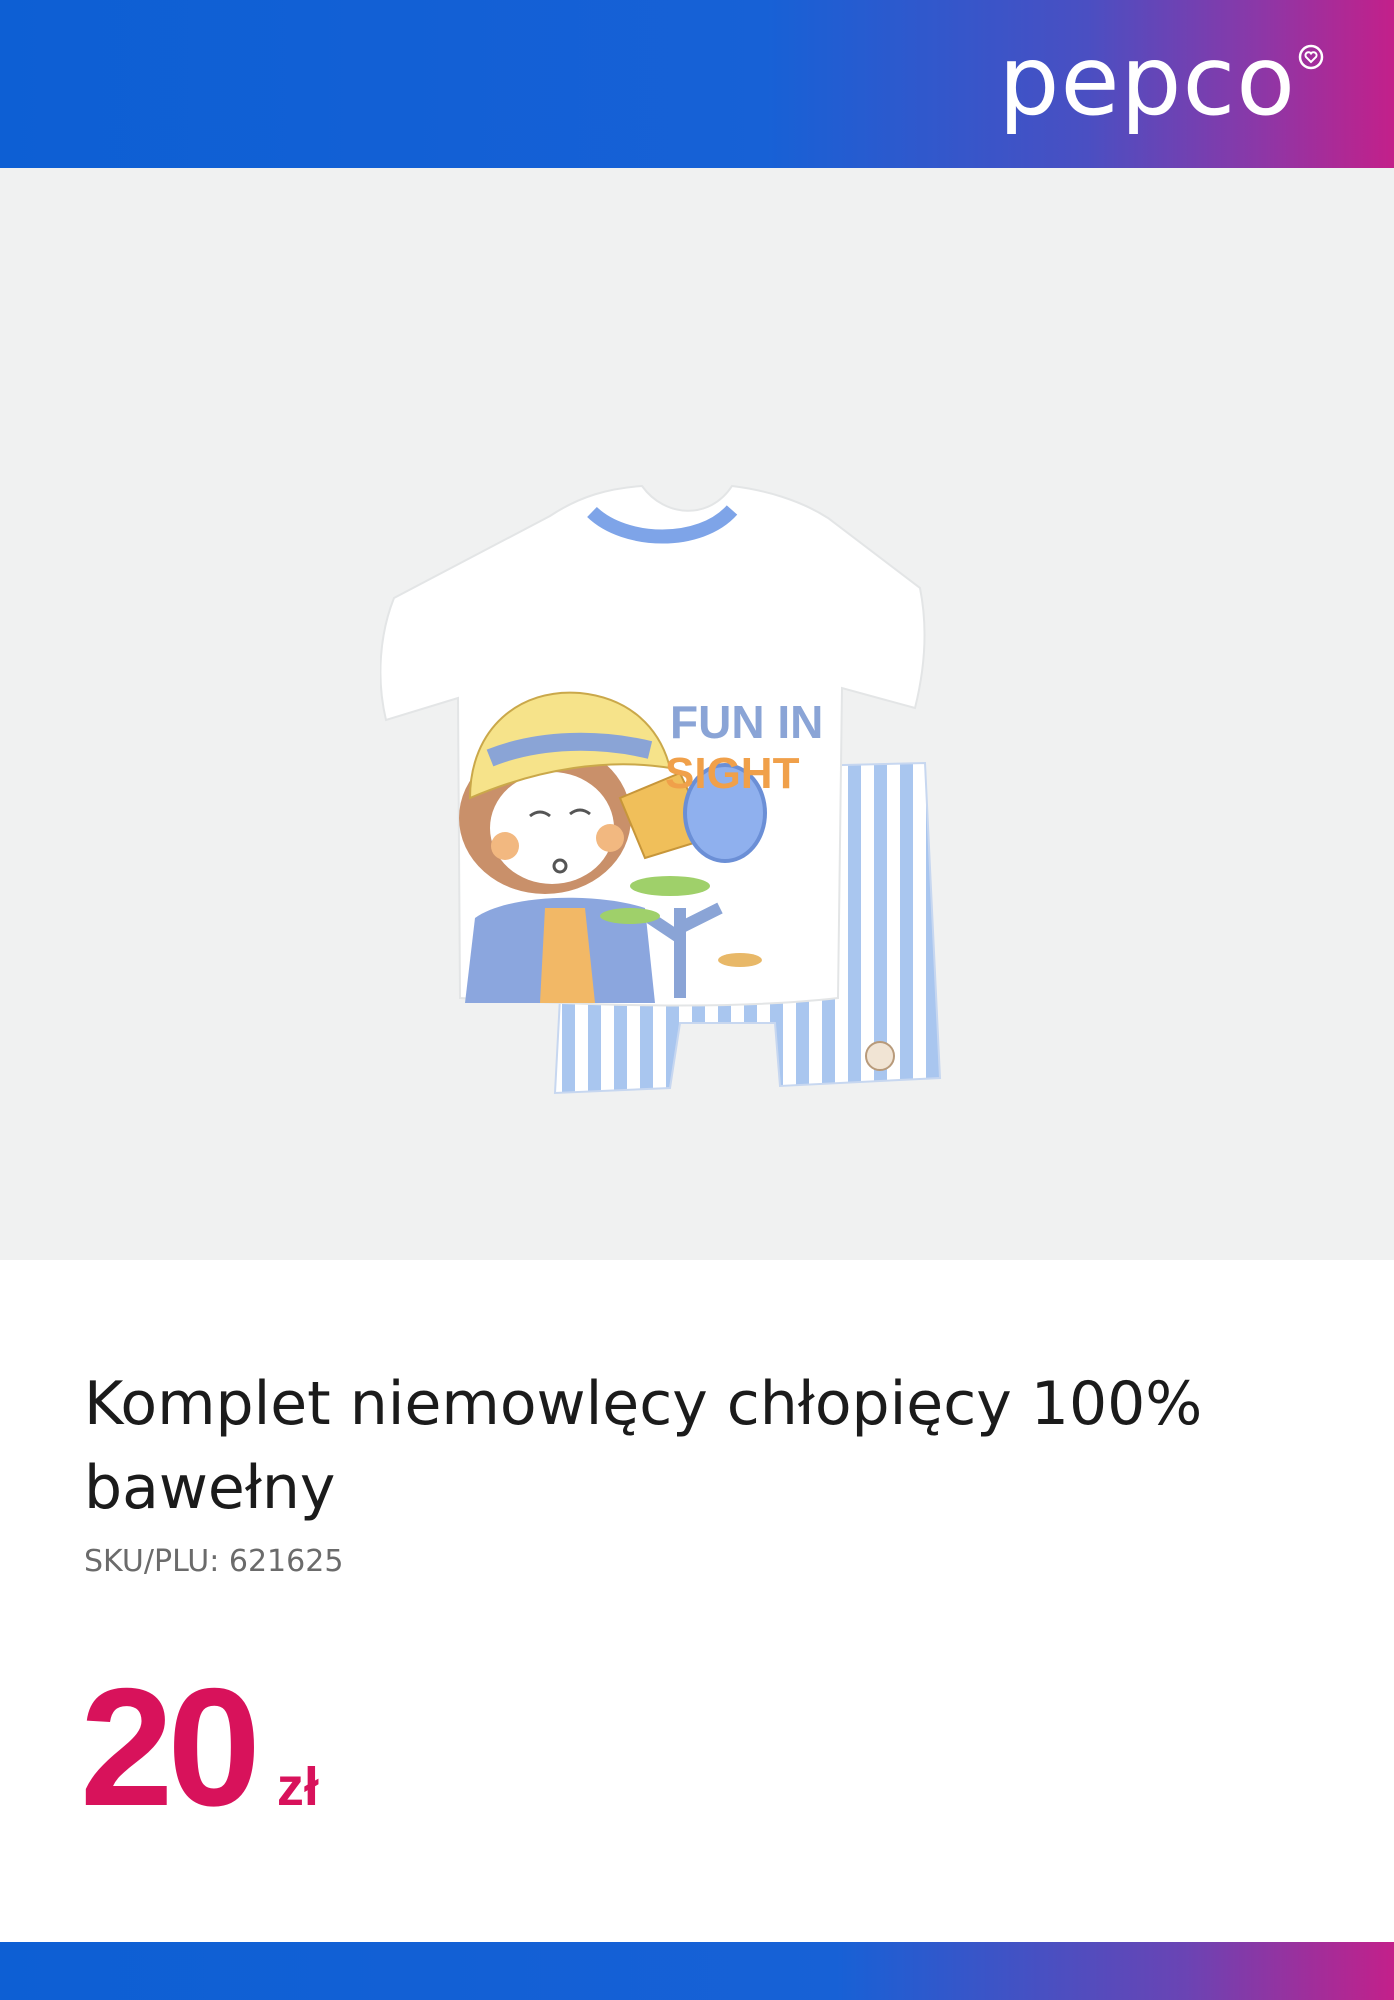 The width and height of the screenshot is (1394, 2000). I want to click on pepco-logo: pepco, so click(1161, 81).